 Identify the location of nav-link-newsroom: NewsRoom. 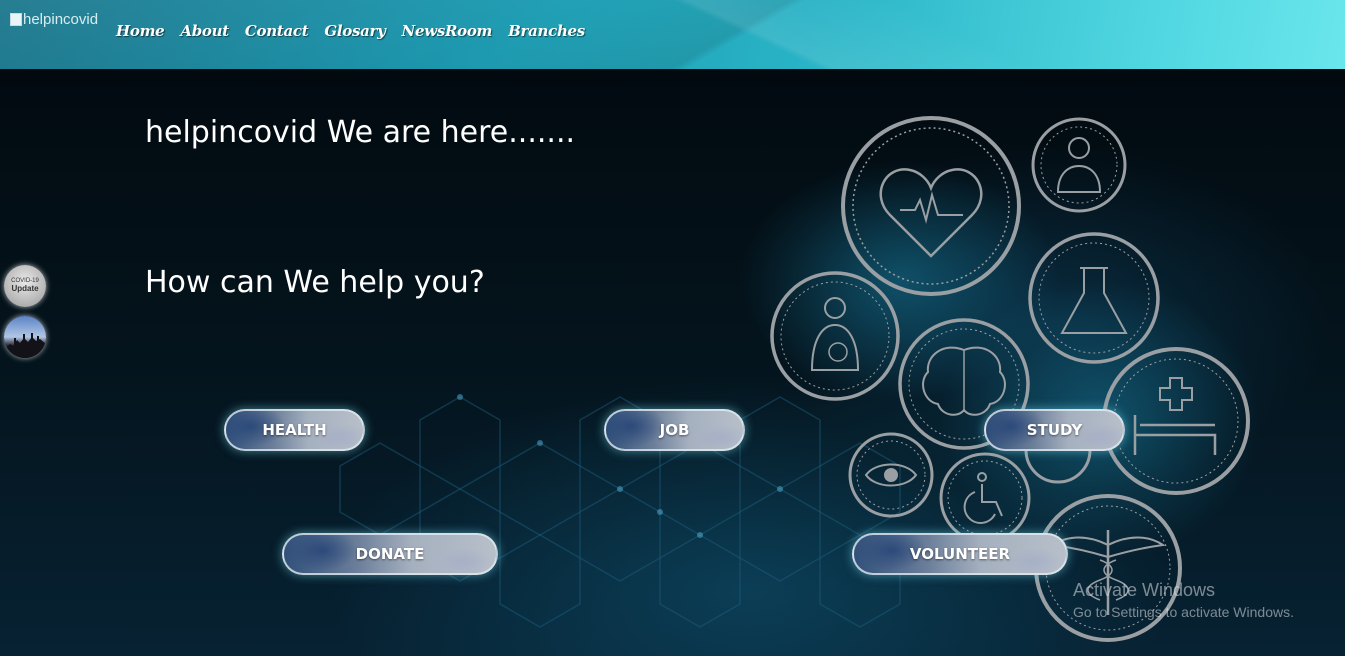
(447, 31).